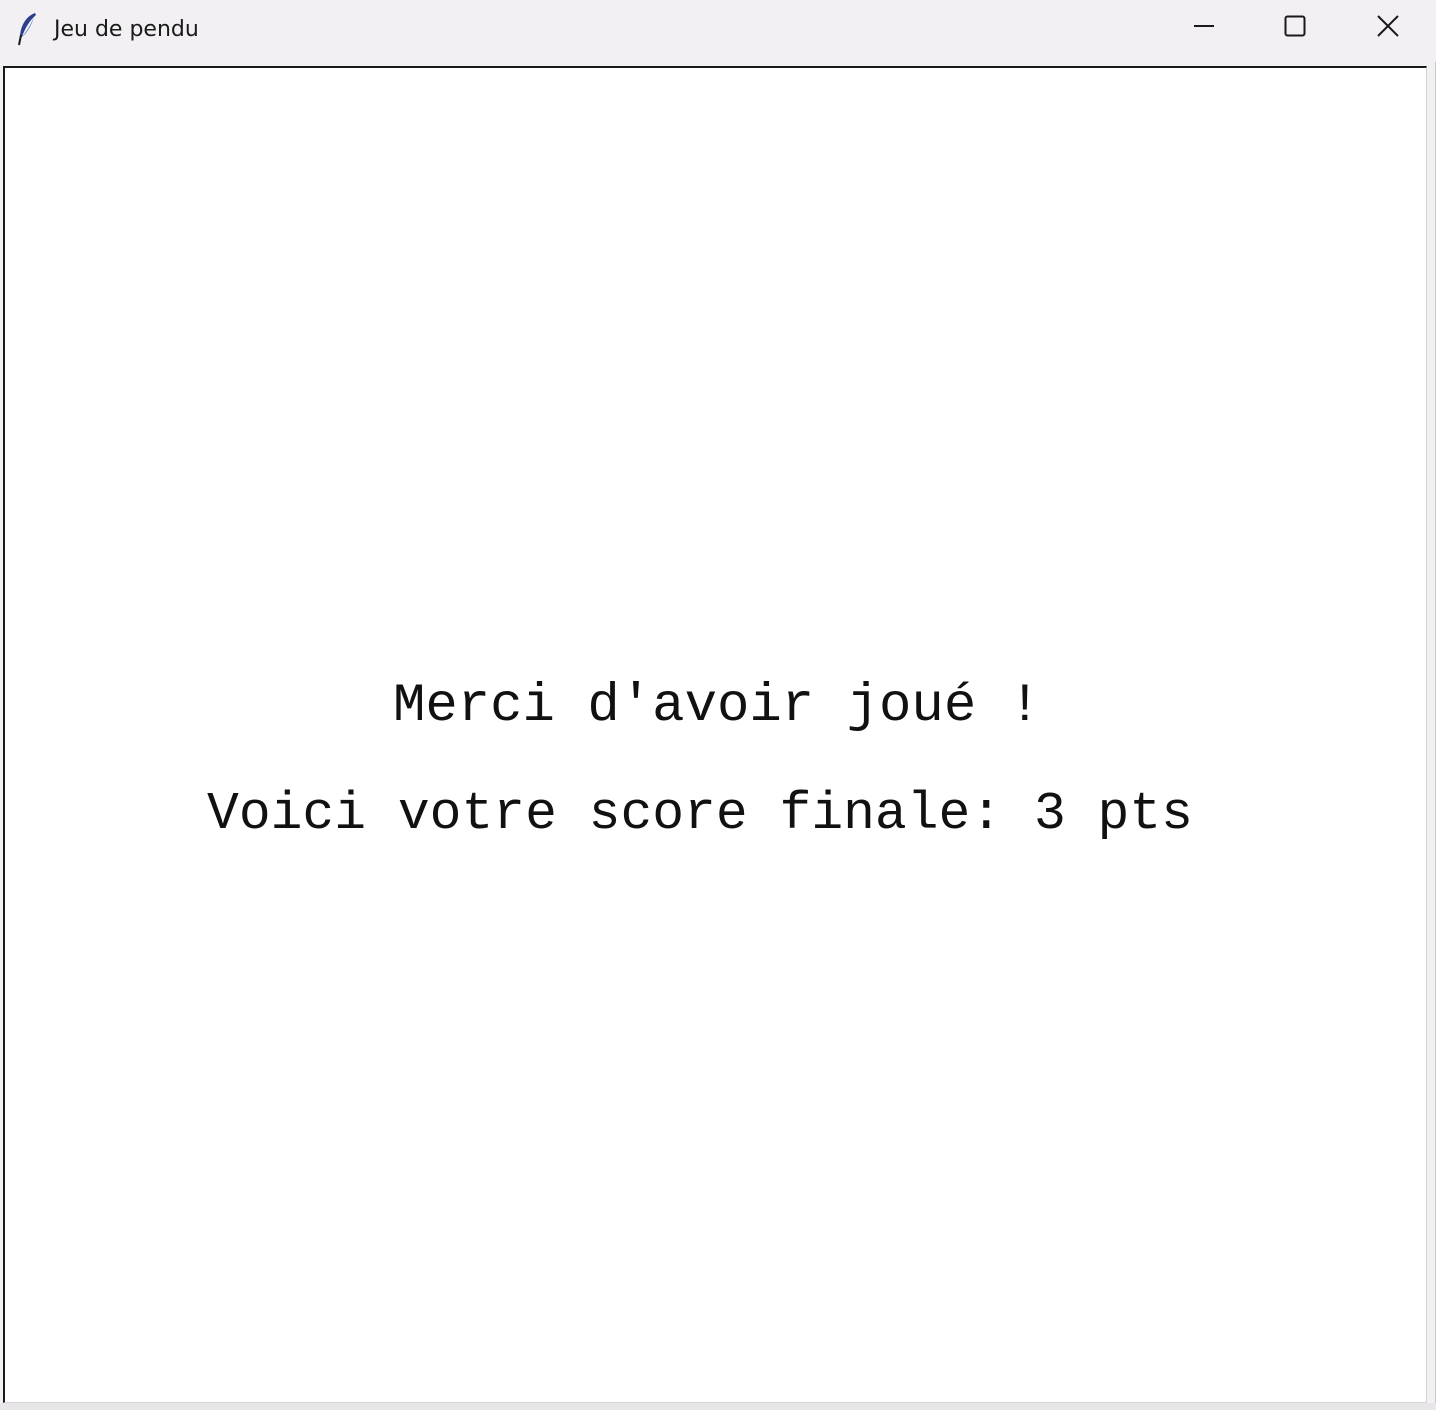  I want to click on maximize-icon, so click(1295, 28).